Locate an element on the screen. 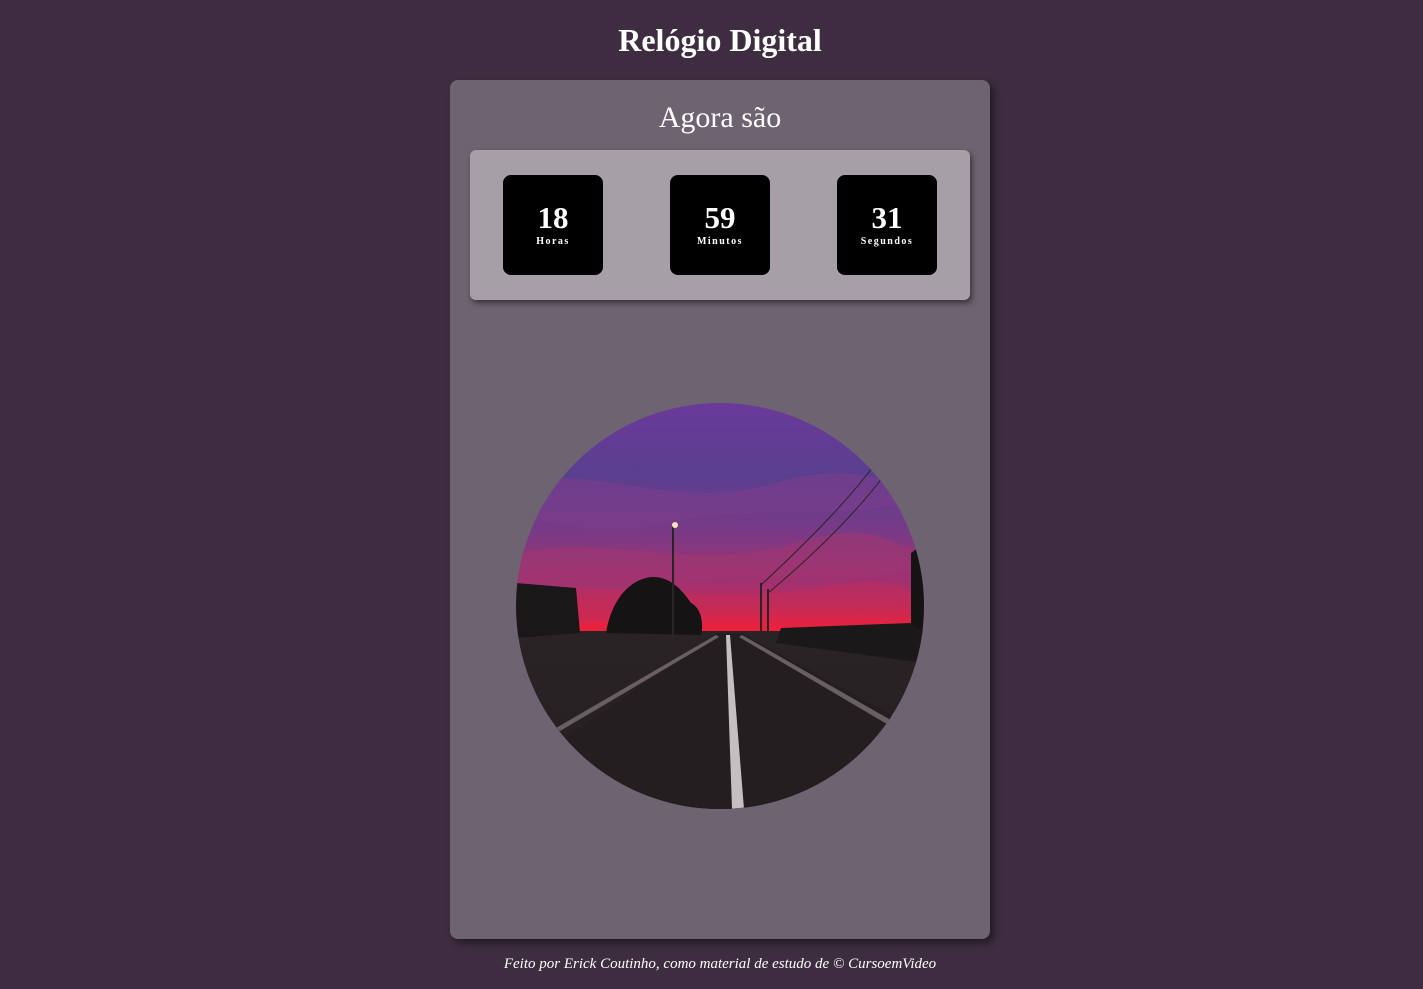 Image resolution: width=1423 pixels, height=989 pixels. hours-value: 18 is located at coordinates (553, 217).